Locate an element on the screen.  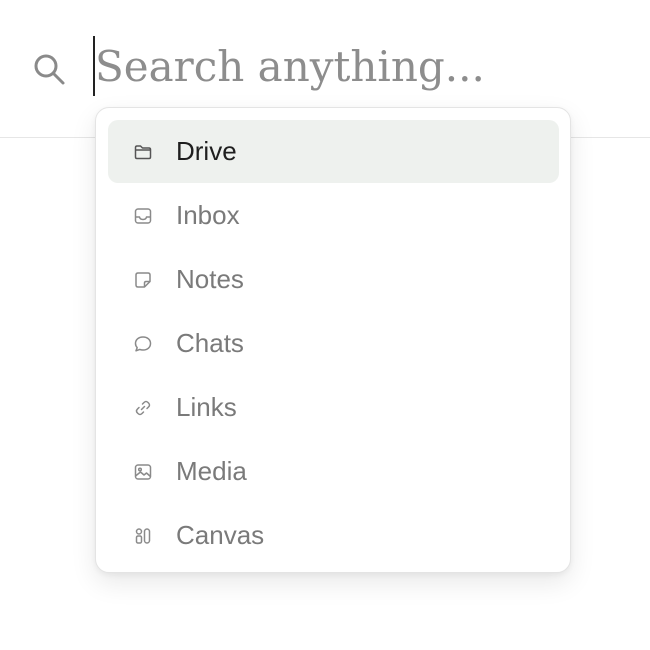
note-icon is located at coordinates (143, 280).